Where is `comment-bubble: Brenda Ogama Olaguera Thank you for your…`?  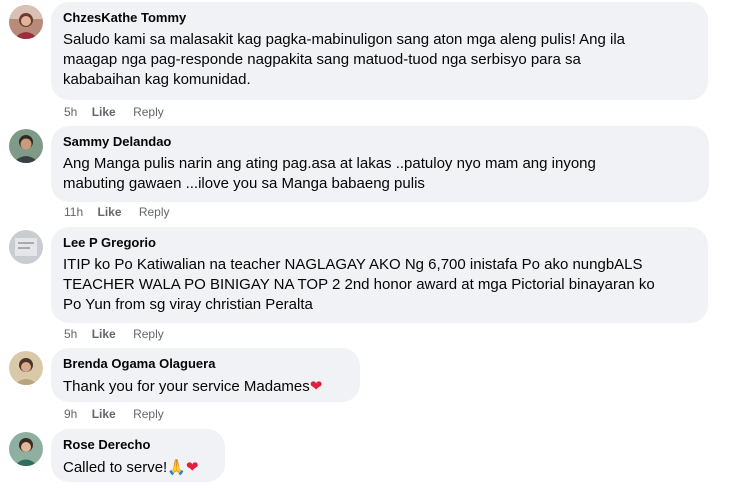 comment-bubble: Brenda Ogama Olaguera Thank you for your… is located at coordinates (205, 375).